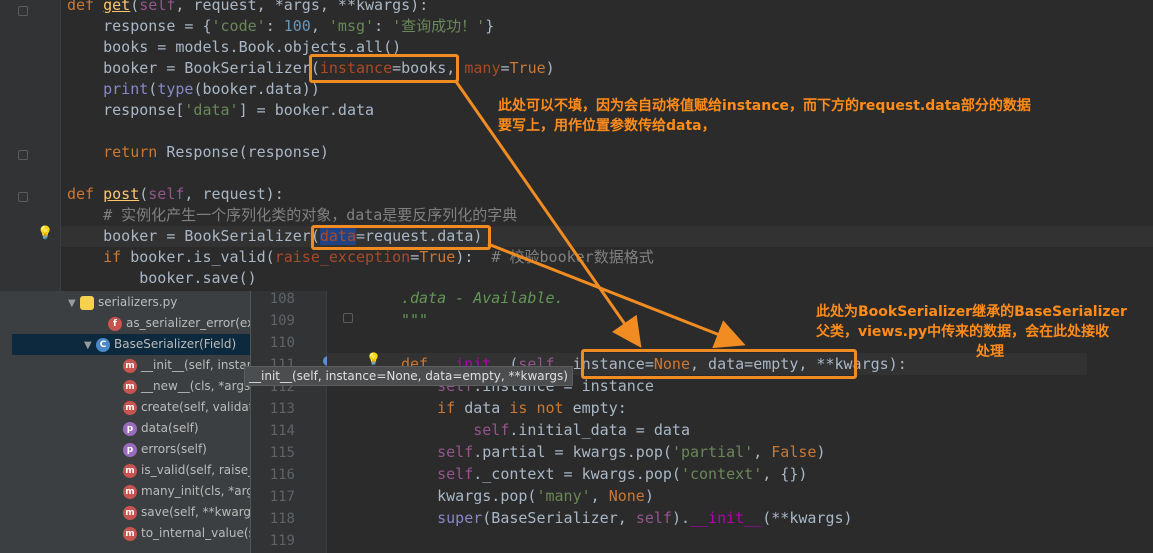 This screenshot has height=553, width=1153. What do you see at coordinates (220, 110) in the screenshot?
I see `code-line: response['data'] = booker.data` at bounding box center [220, 110].